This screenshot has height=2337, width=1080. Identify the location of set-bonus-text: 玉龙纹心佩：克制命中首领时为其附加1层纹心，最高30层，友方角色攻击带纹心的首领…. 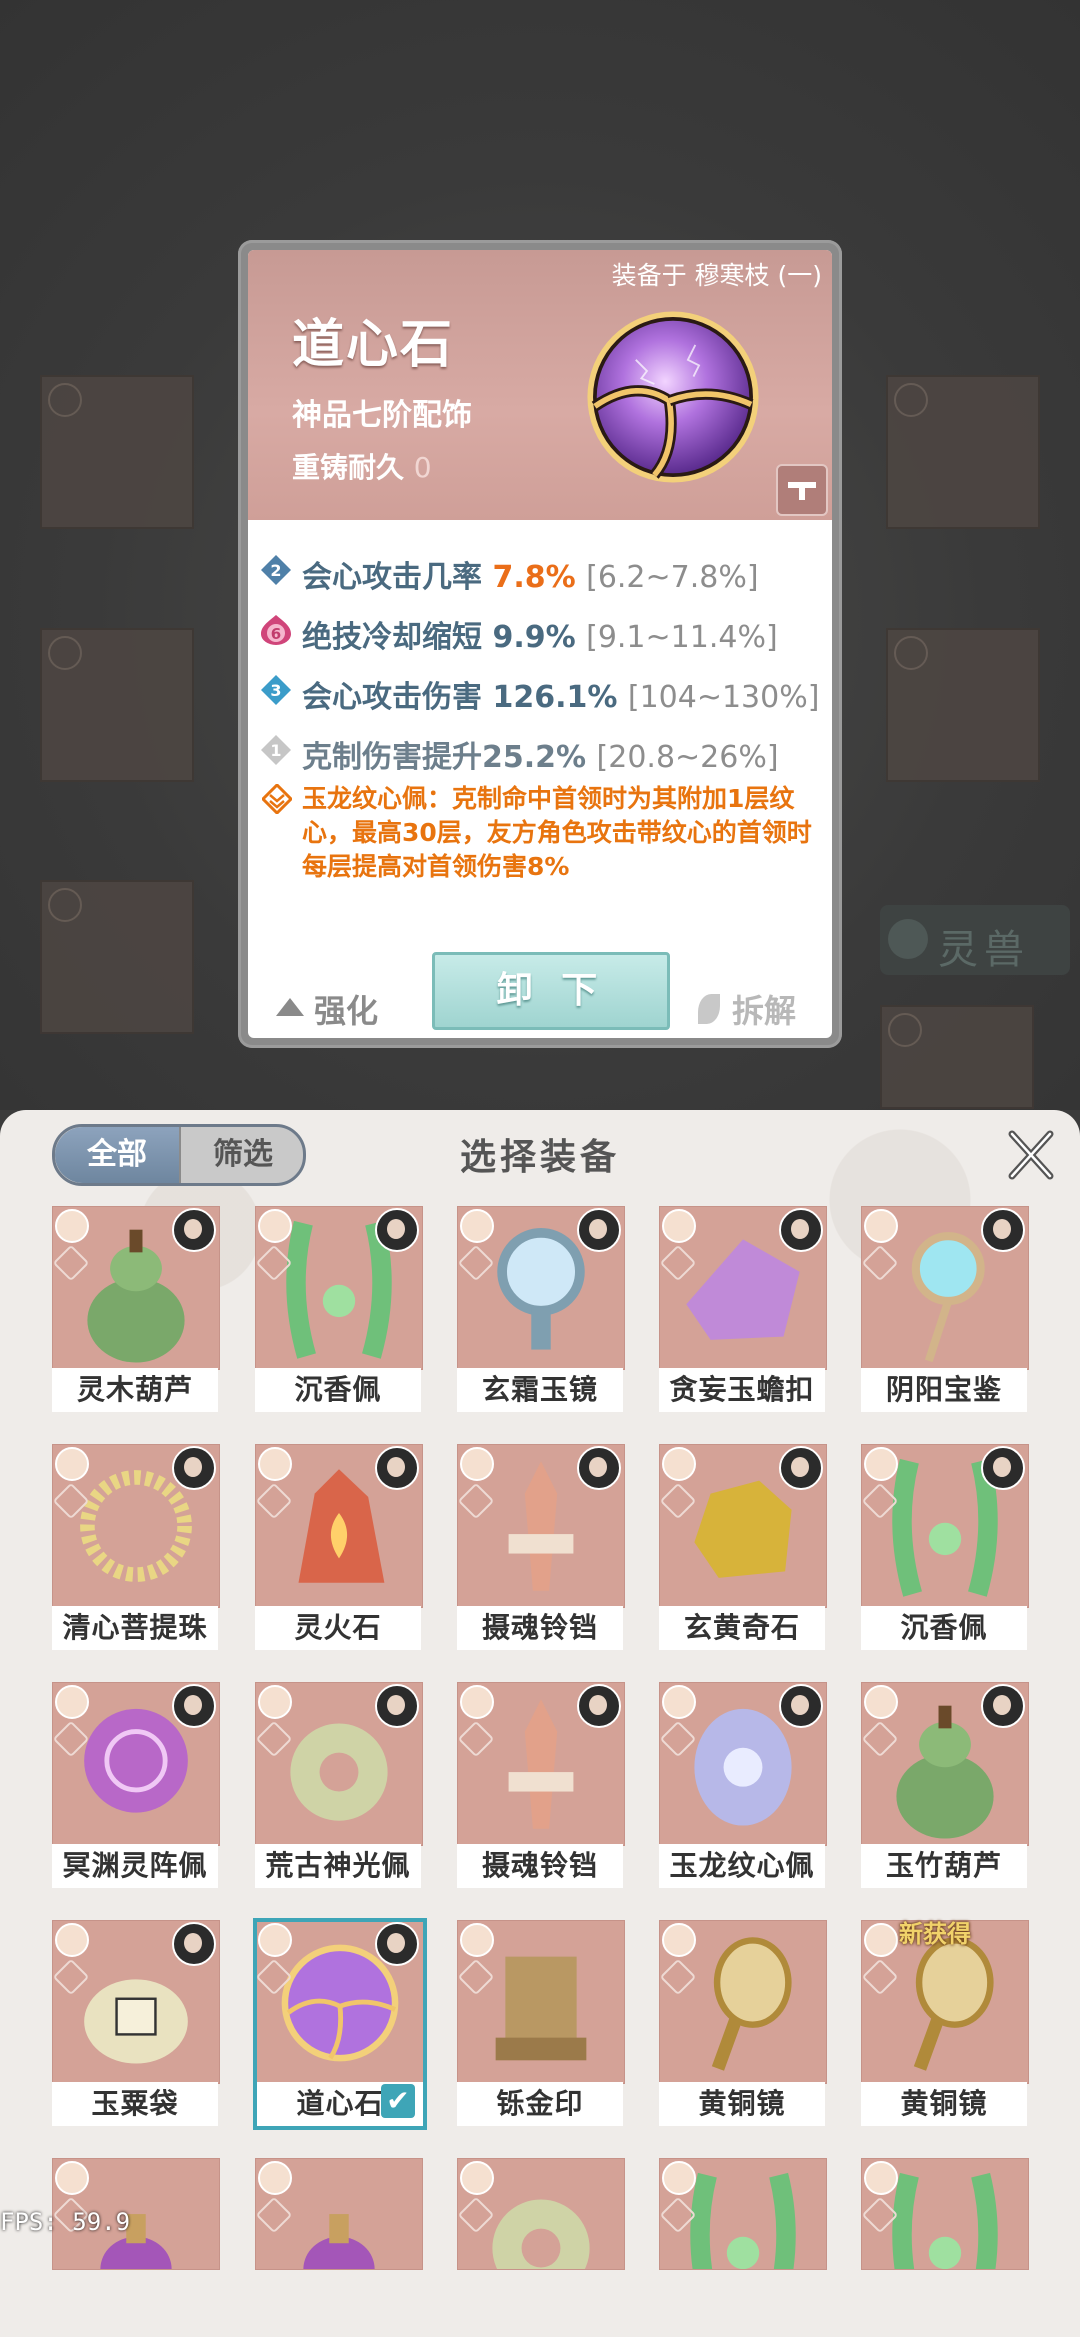
(557, 832).